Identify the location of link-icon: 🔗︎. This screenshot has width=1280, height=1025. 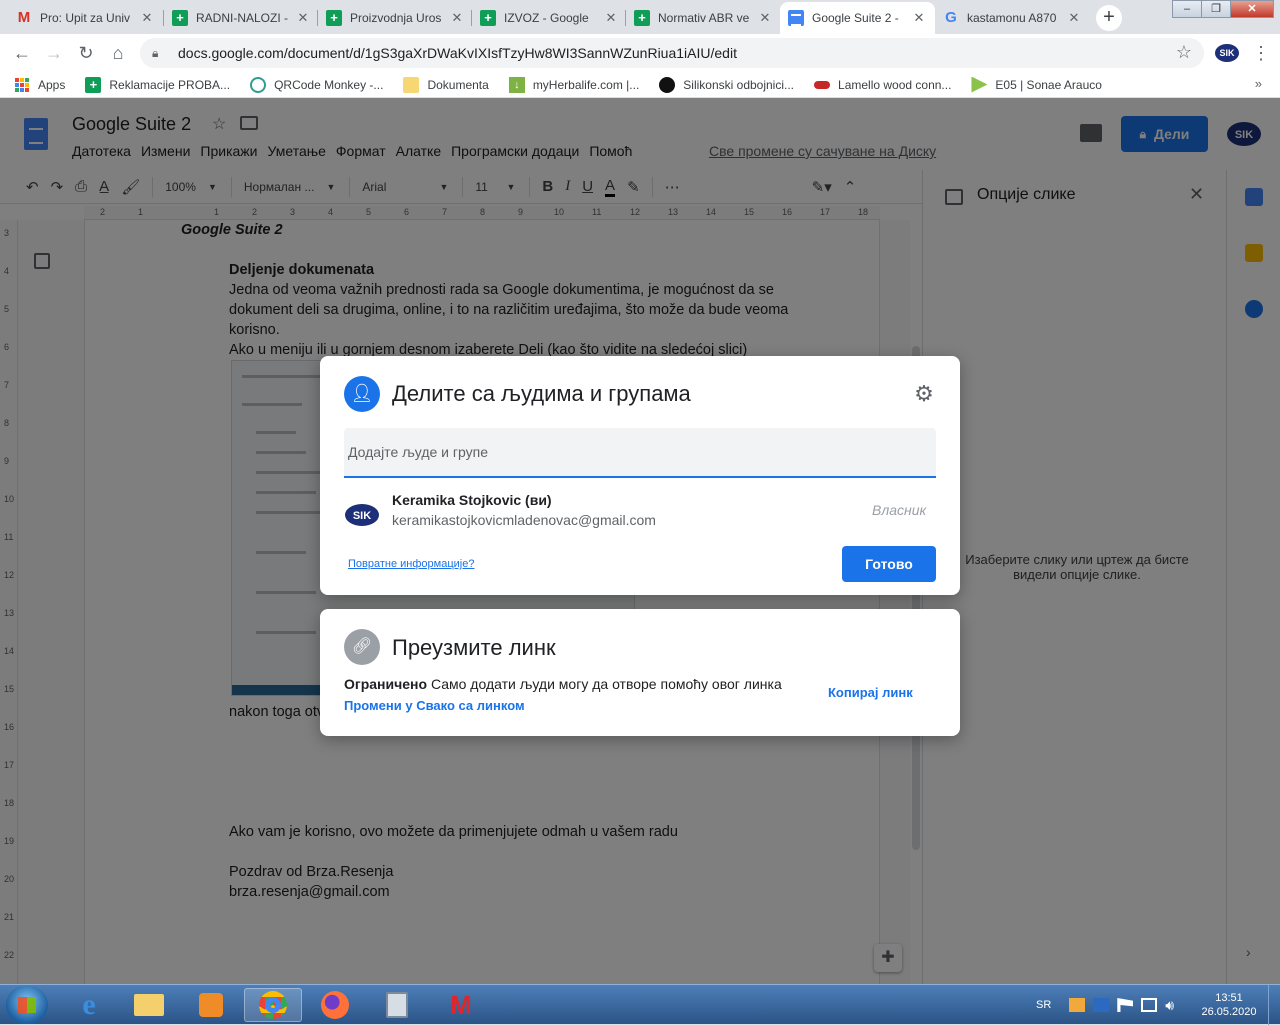
(362, 647).